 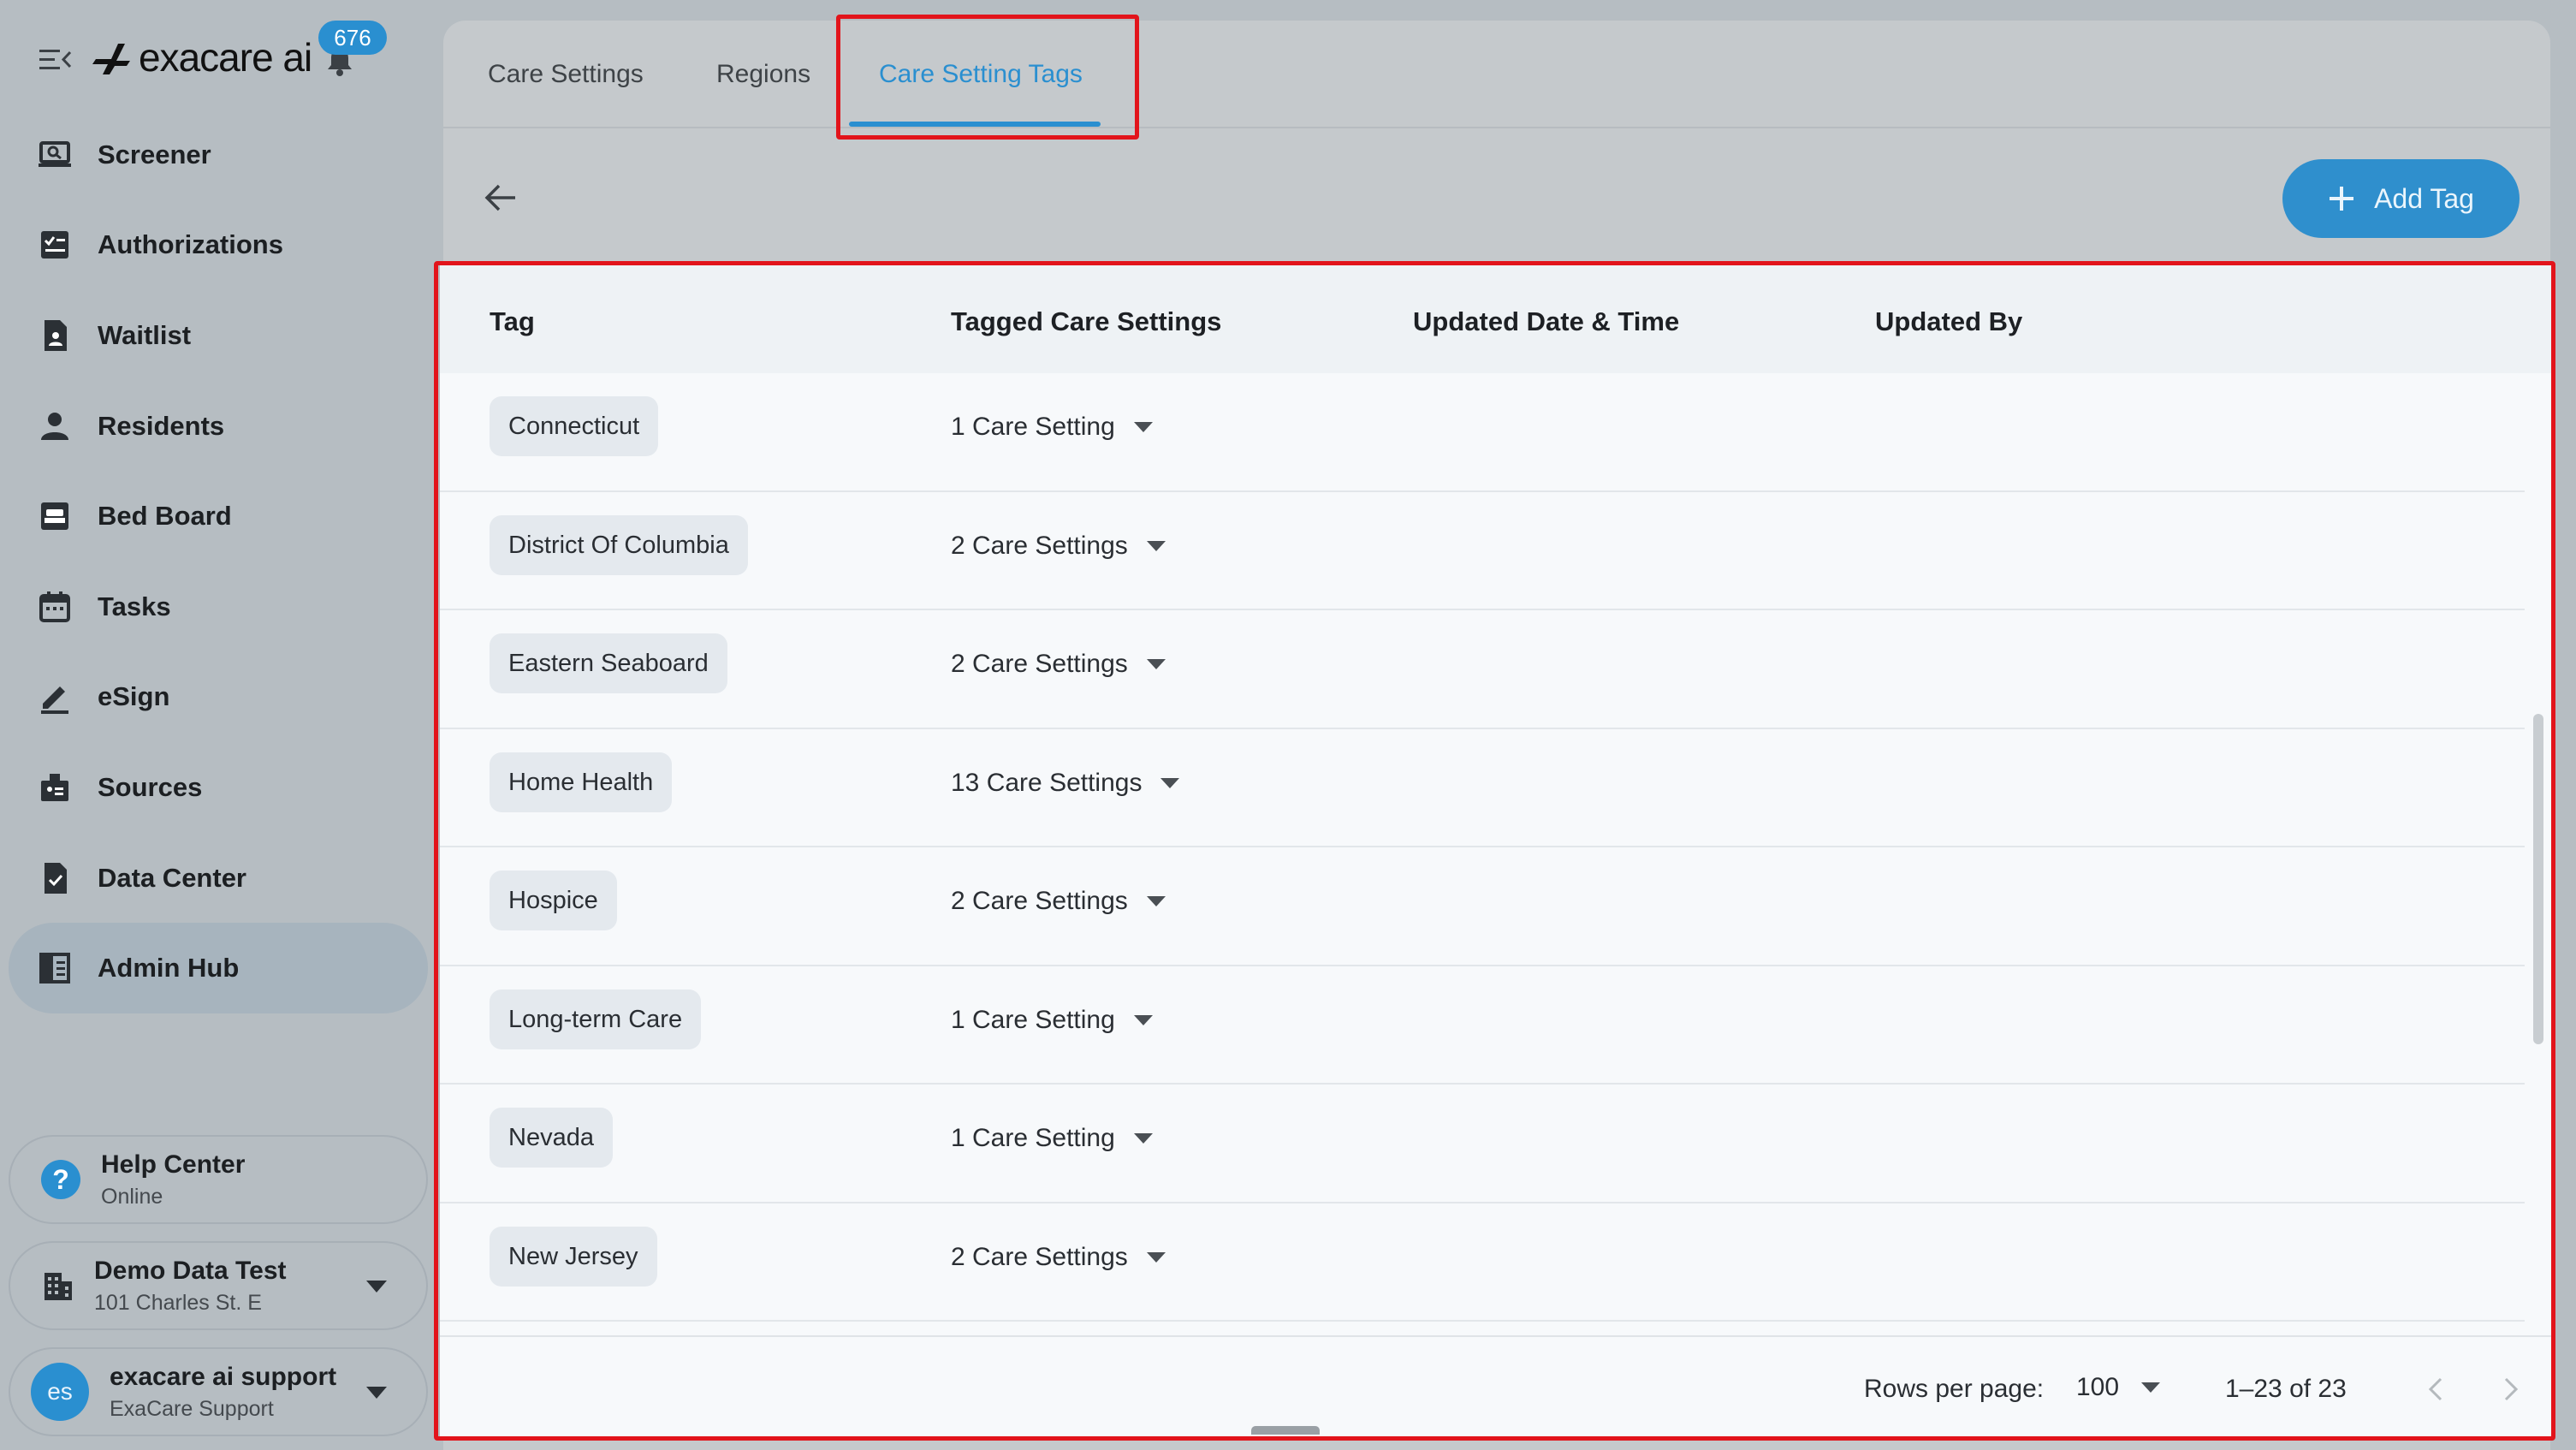 I want to click on sidebar-item-bed-board: Bed Board, so click(x=218, y=516).